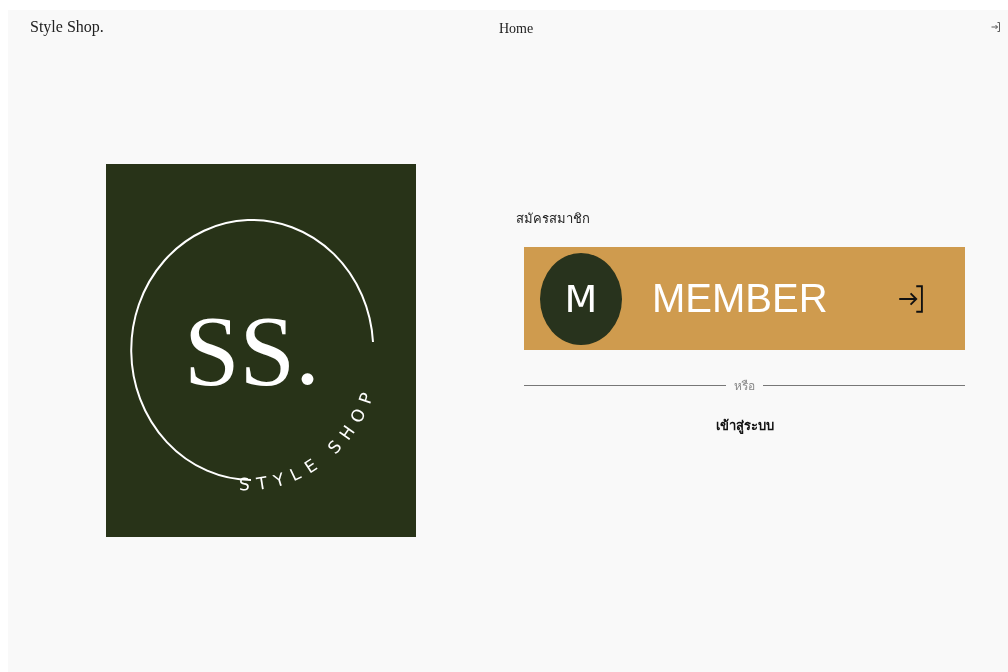 This screenshot has height=672, width=1008. Describe the element at coordinates (744, 386) in the screenshot. I see `divider-text: หรือ` at that location.